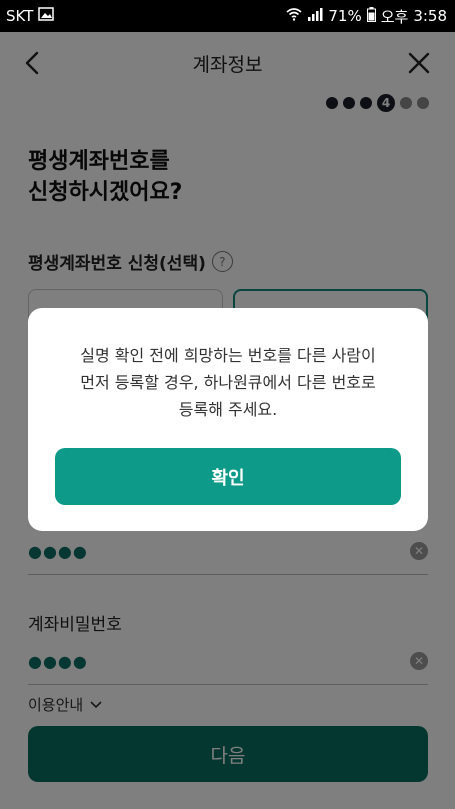 Image resolution: width=455 pixels, height=809 pixels. I want to click on dialog-message-line: 등록해 주세요., so click(228, 409).